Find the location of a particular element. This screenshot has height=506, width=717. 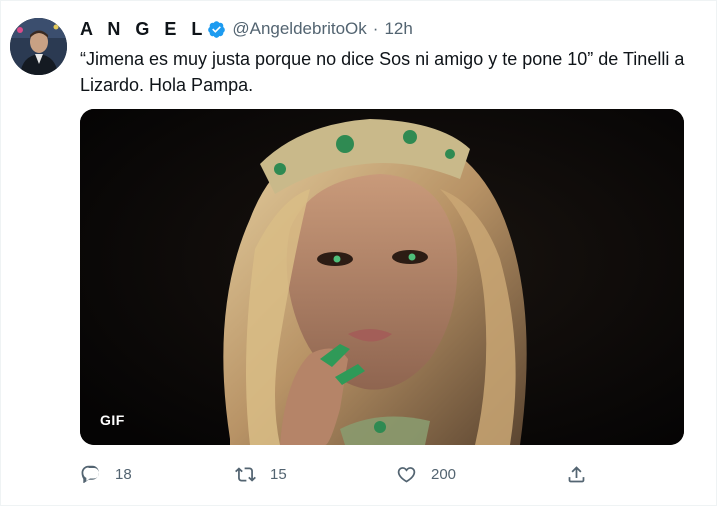

tweet-actions: 18 15 200 is located at coordinates (340, 474).